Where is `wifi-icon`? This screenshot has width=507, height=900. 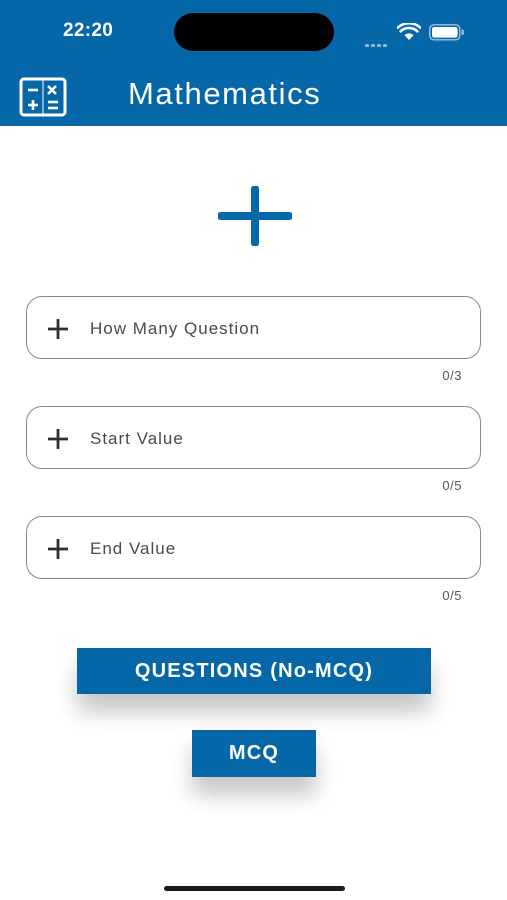
wifi-icon is located at coordinates (409, 31).